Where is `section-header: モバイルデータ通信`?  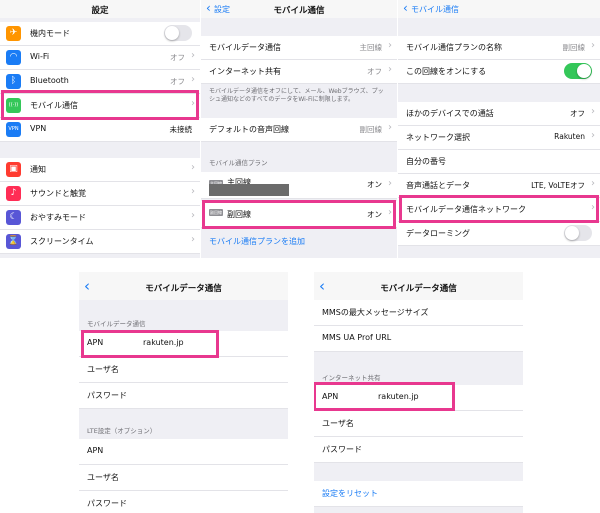
section-header: モバイルデータ通信 is located at coordinates (116, 324).